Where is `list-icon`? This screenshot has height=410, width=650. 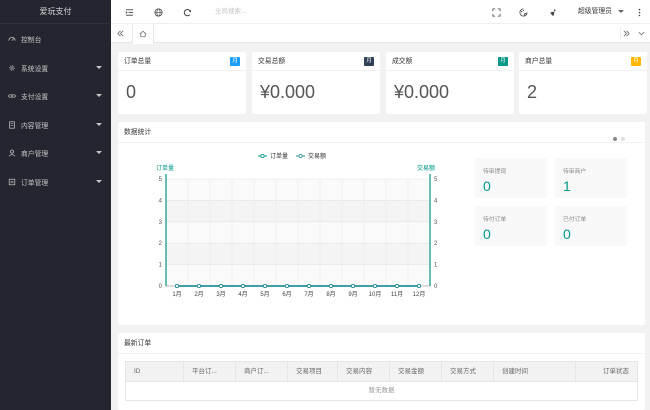 list-icon is located at coordinates (11, 181).